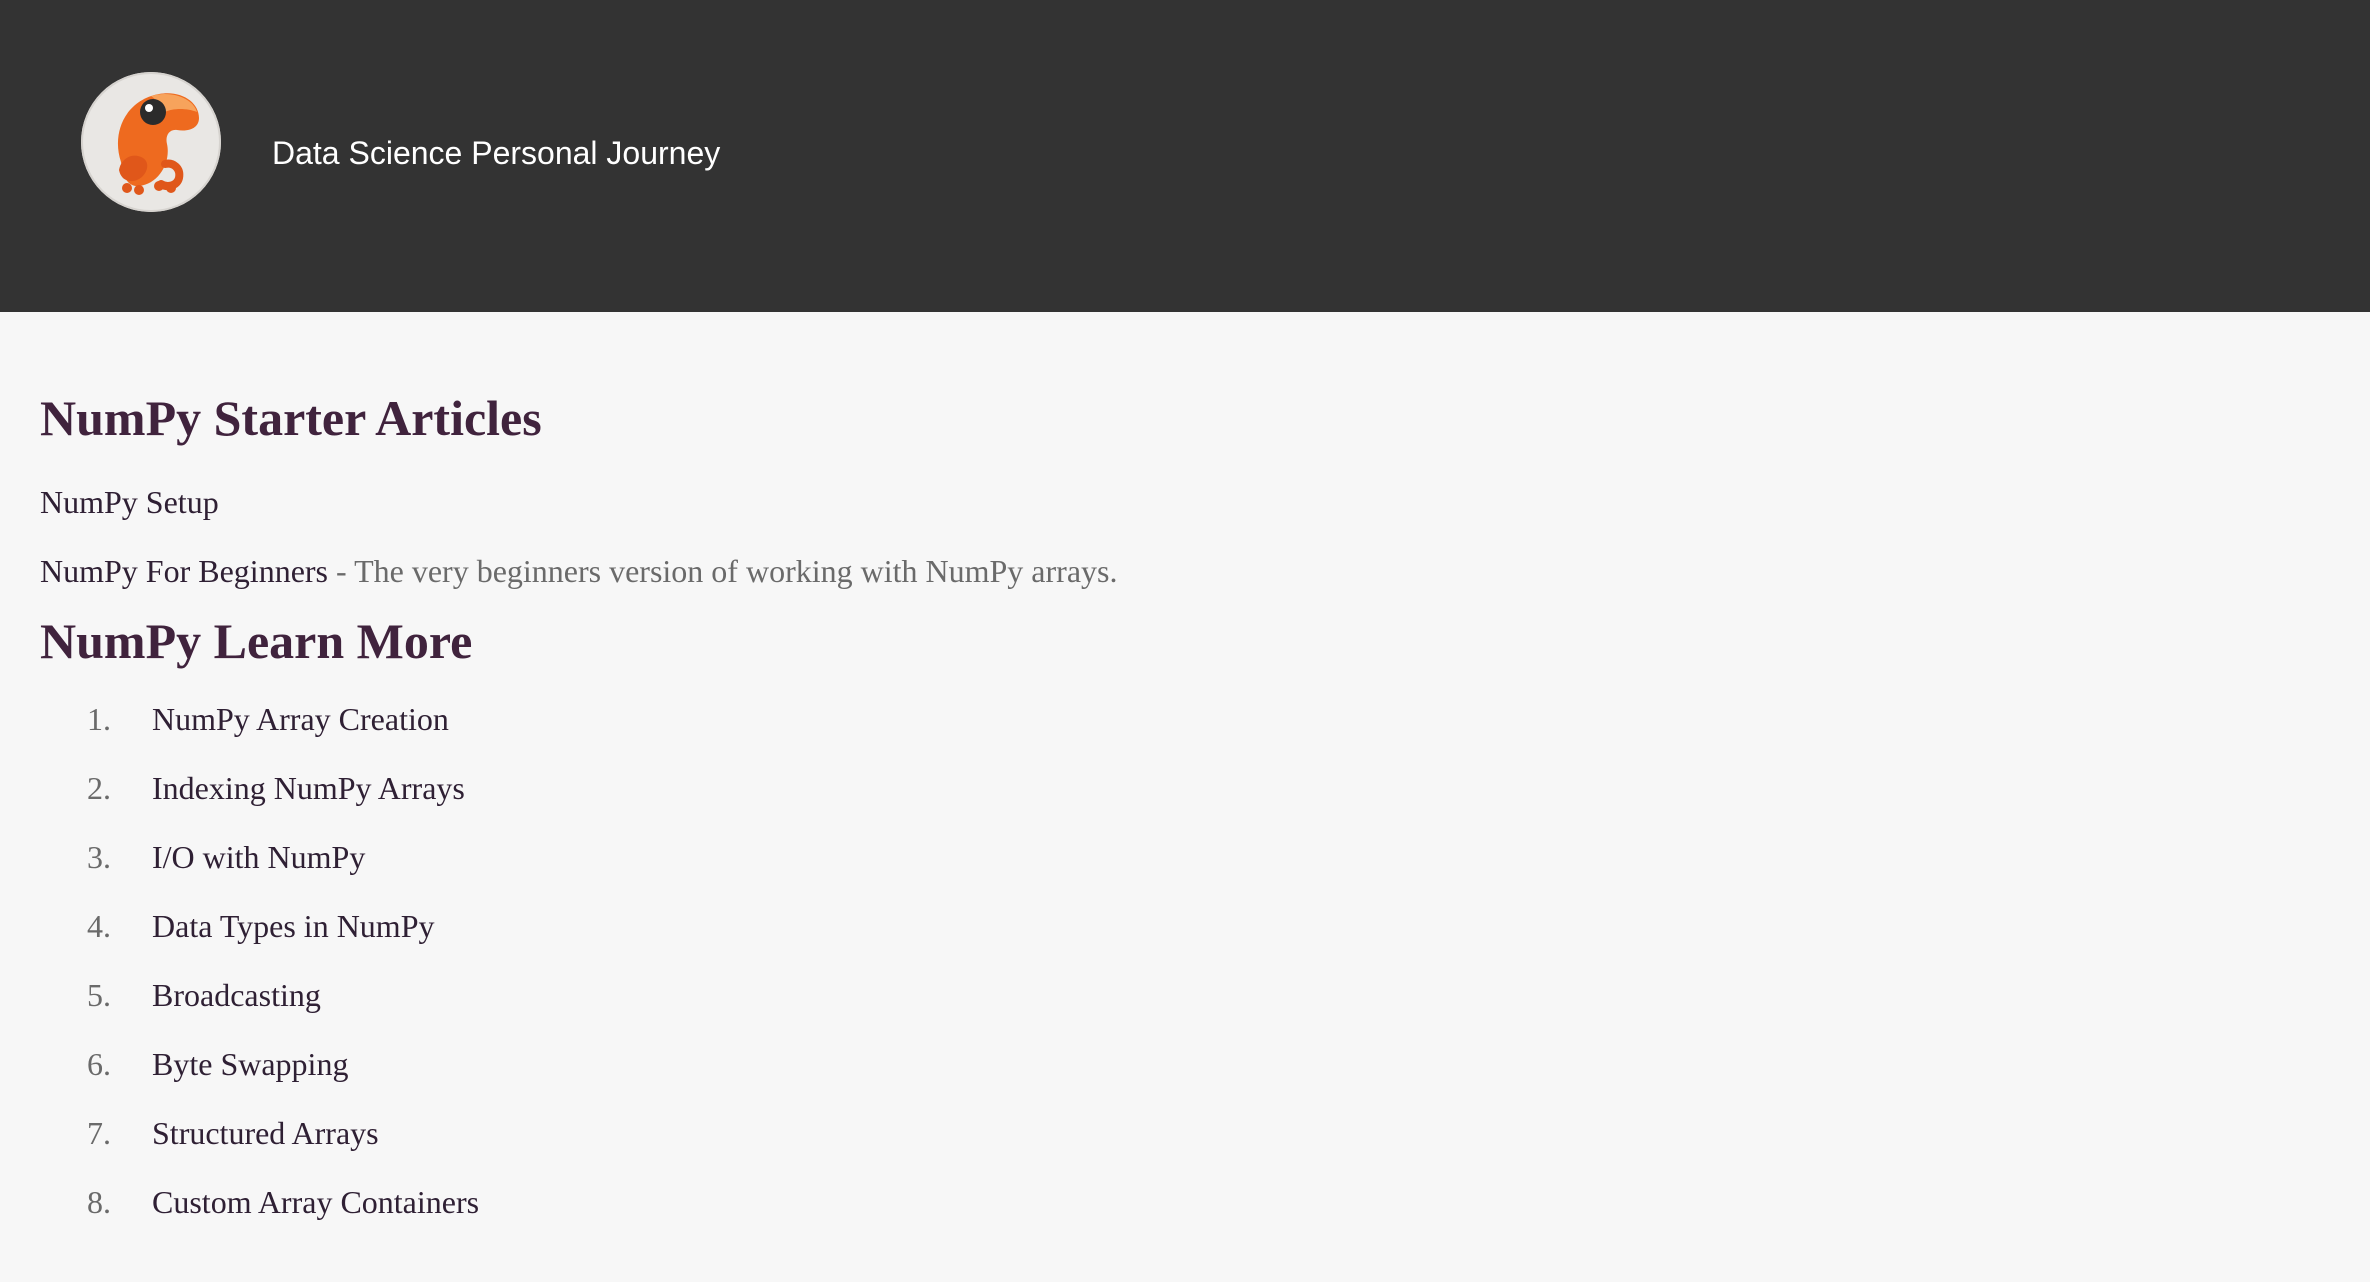 The height and width of the screenshot is (1282, 2370). Describe the element at coordinates (1205, 1064) in the screenshot. I see `list-item: 6. Byte Swapping` at that location.